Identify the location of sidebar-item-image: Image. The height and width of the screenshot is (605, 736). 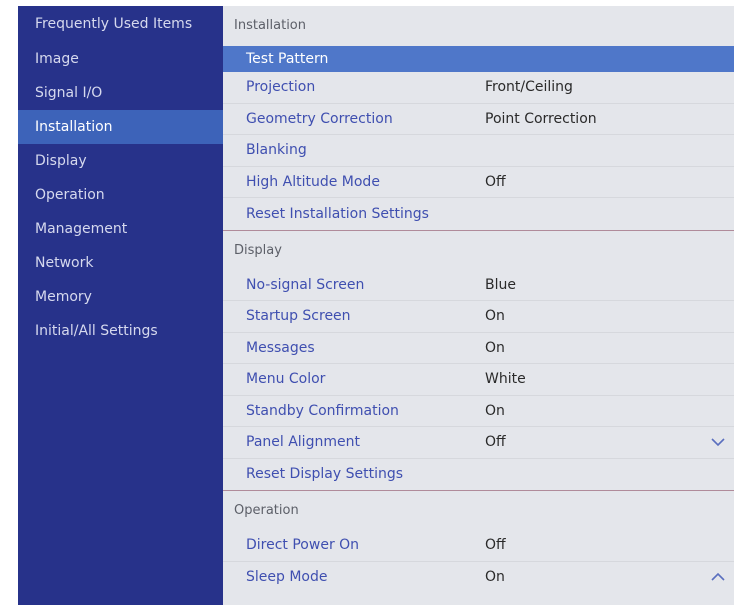
(120, 59).